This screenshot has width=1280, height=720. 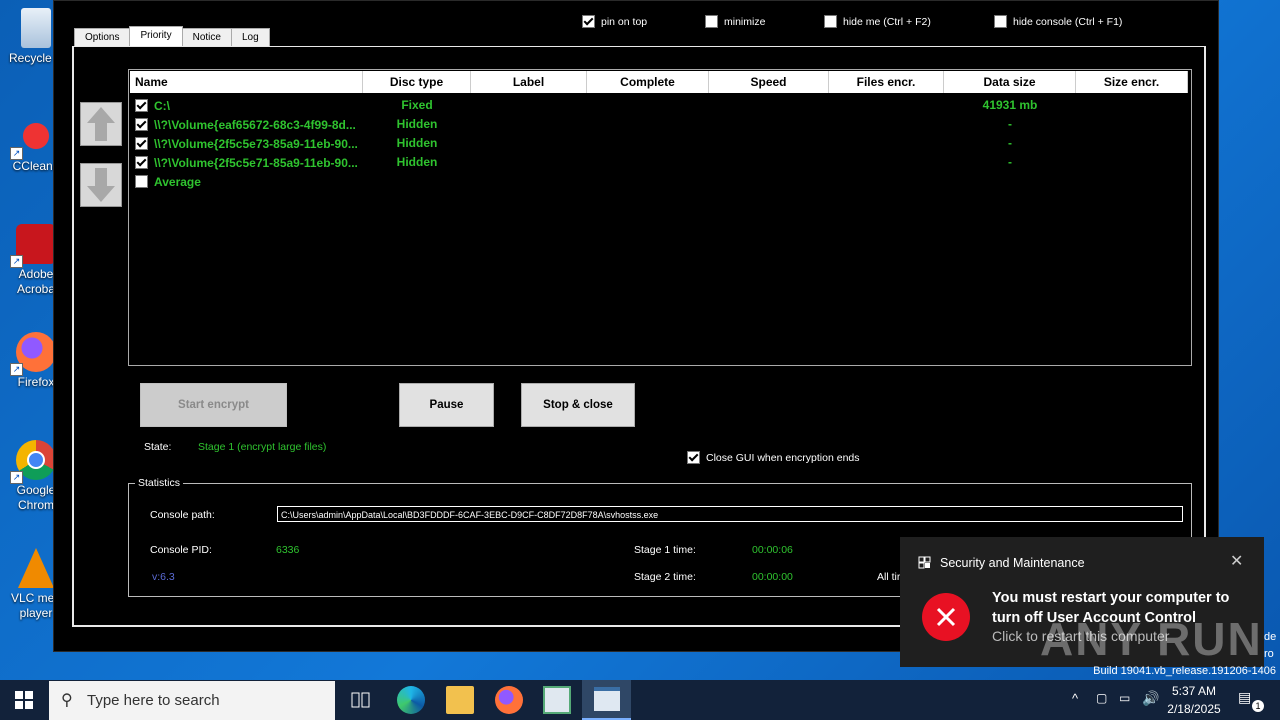 What do you see at coordinates (1075, 698) in the screenshot?
I see `chevron-up-icon: ^` at bounding box center [1075, 698].